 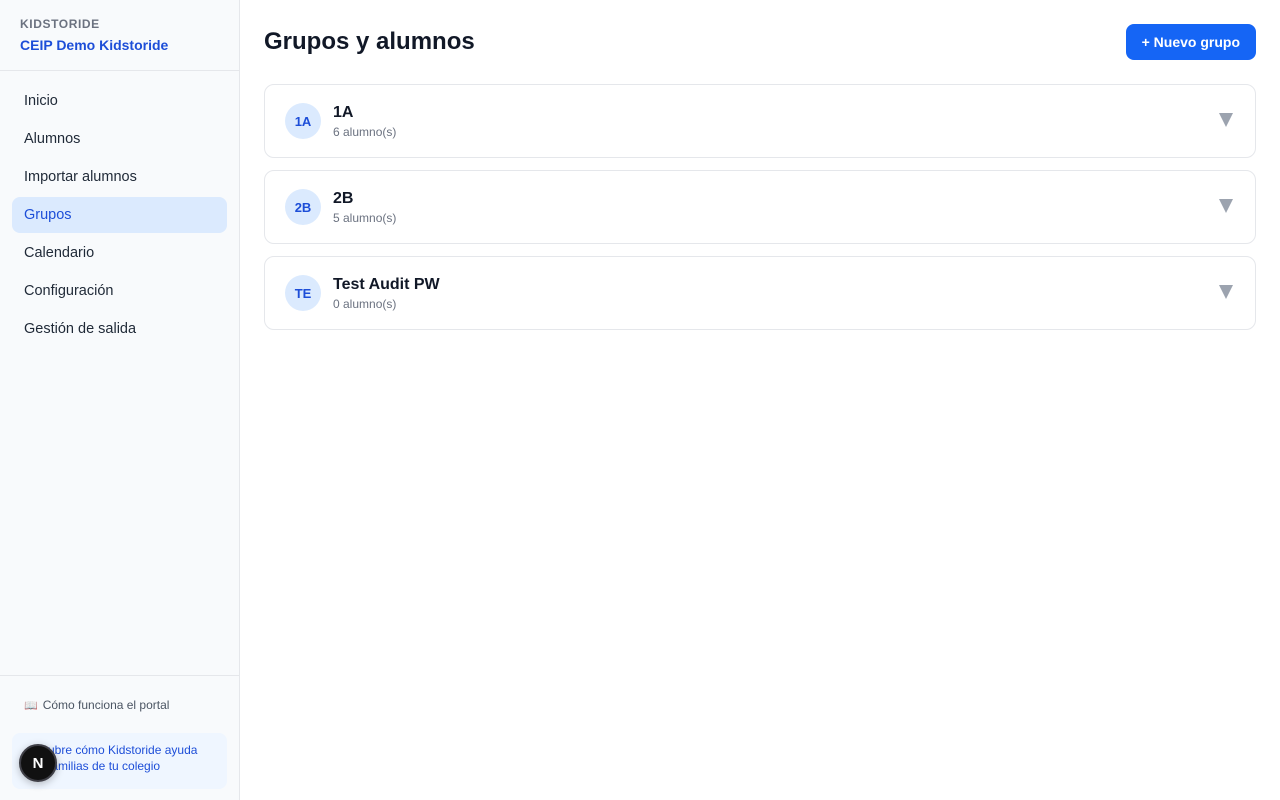 I want to click on sidebar-item-label: Gestión de salida, so click(x=80, y=329).